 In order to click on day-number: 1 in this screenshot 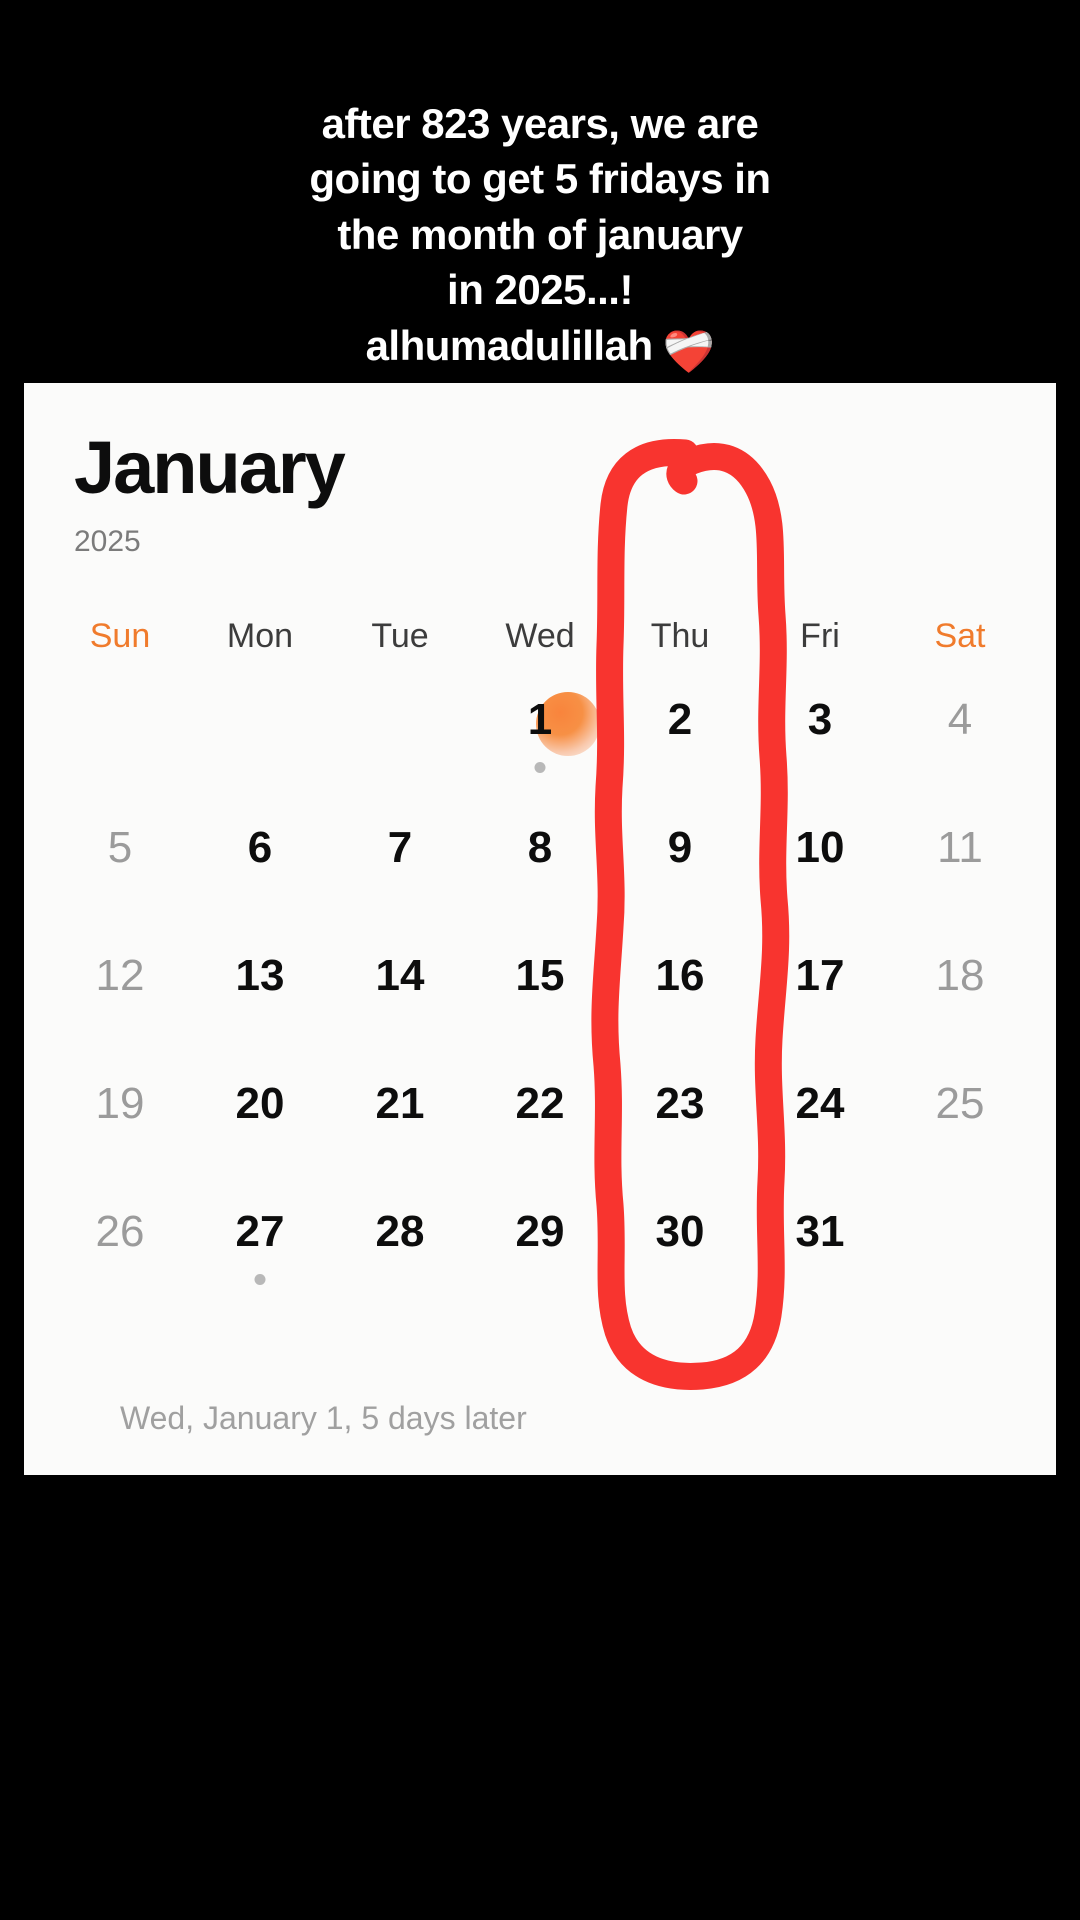, I will do `click(540, 719)`.